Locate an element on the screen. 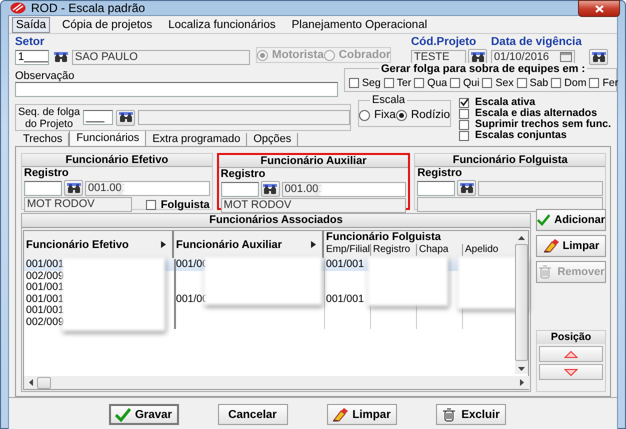 This screenshot has height=429, width=626. triangle-up-icon is located at coordinates (571, 354).